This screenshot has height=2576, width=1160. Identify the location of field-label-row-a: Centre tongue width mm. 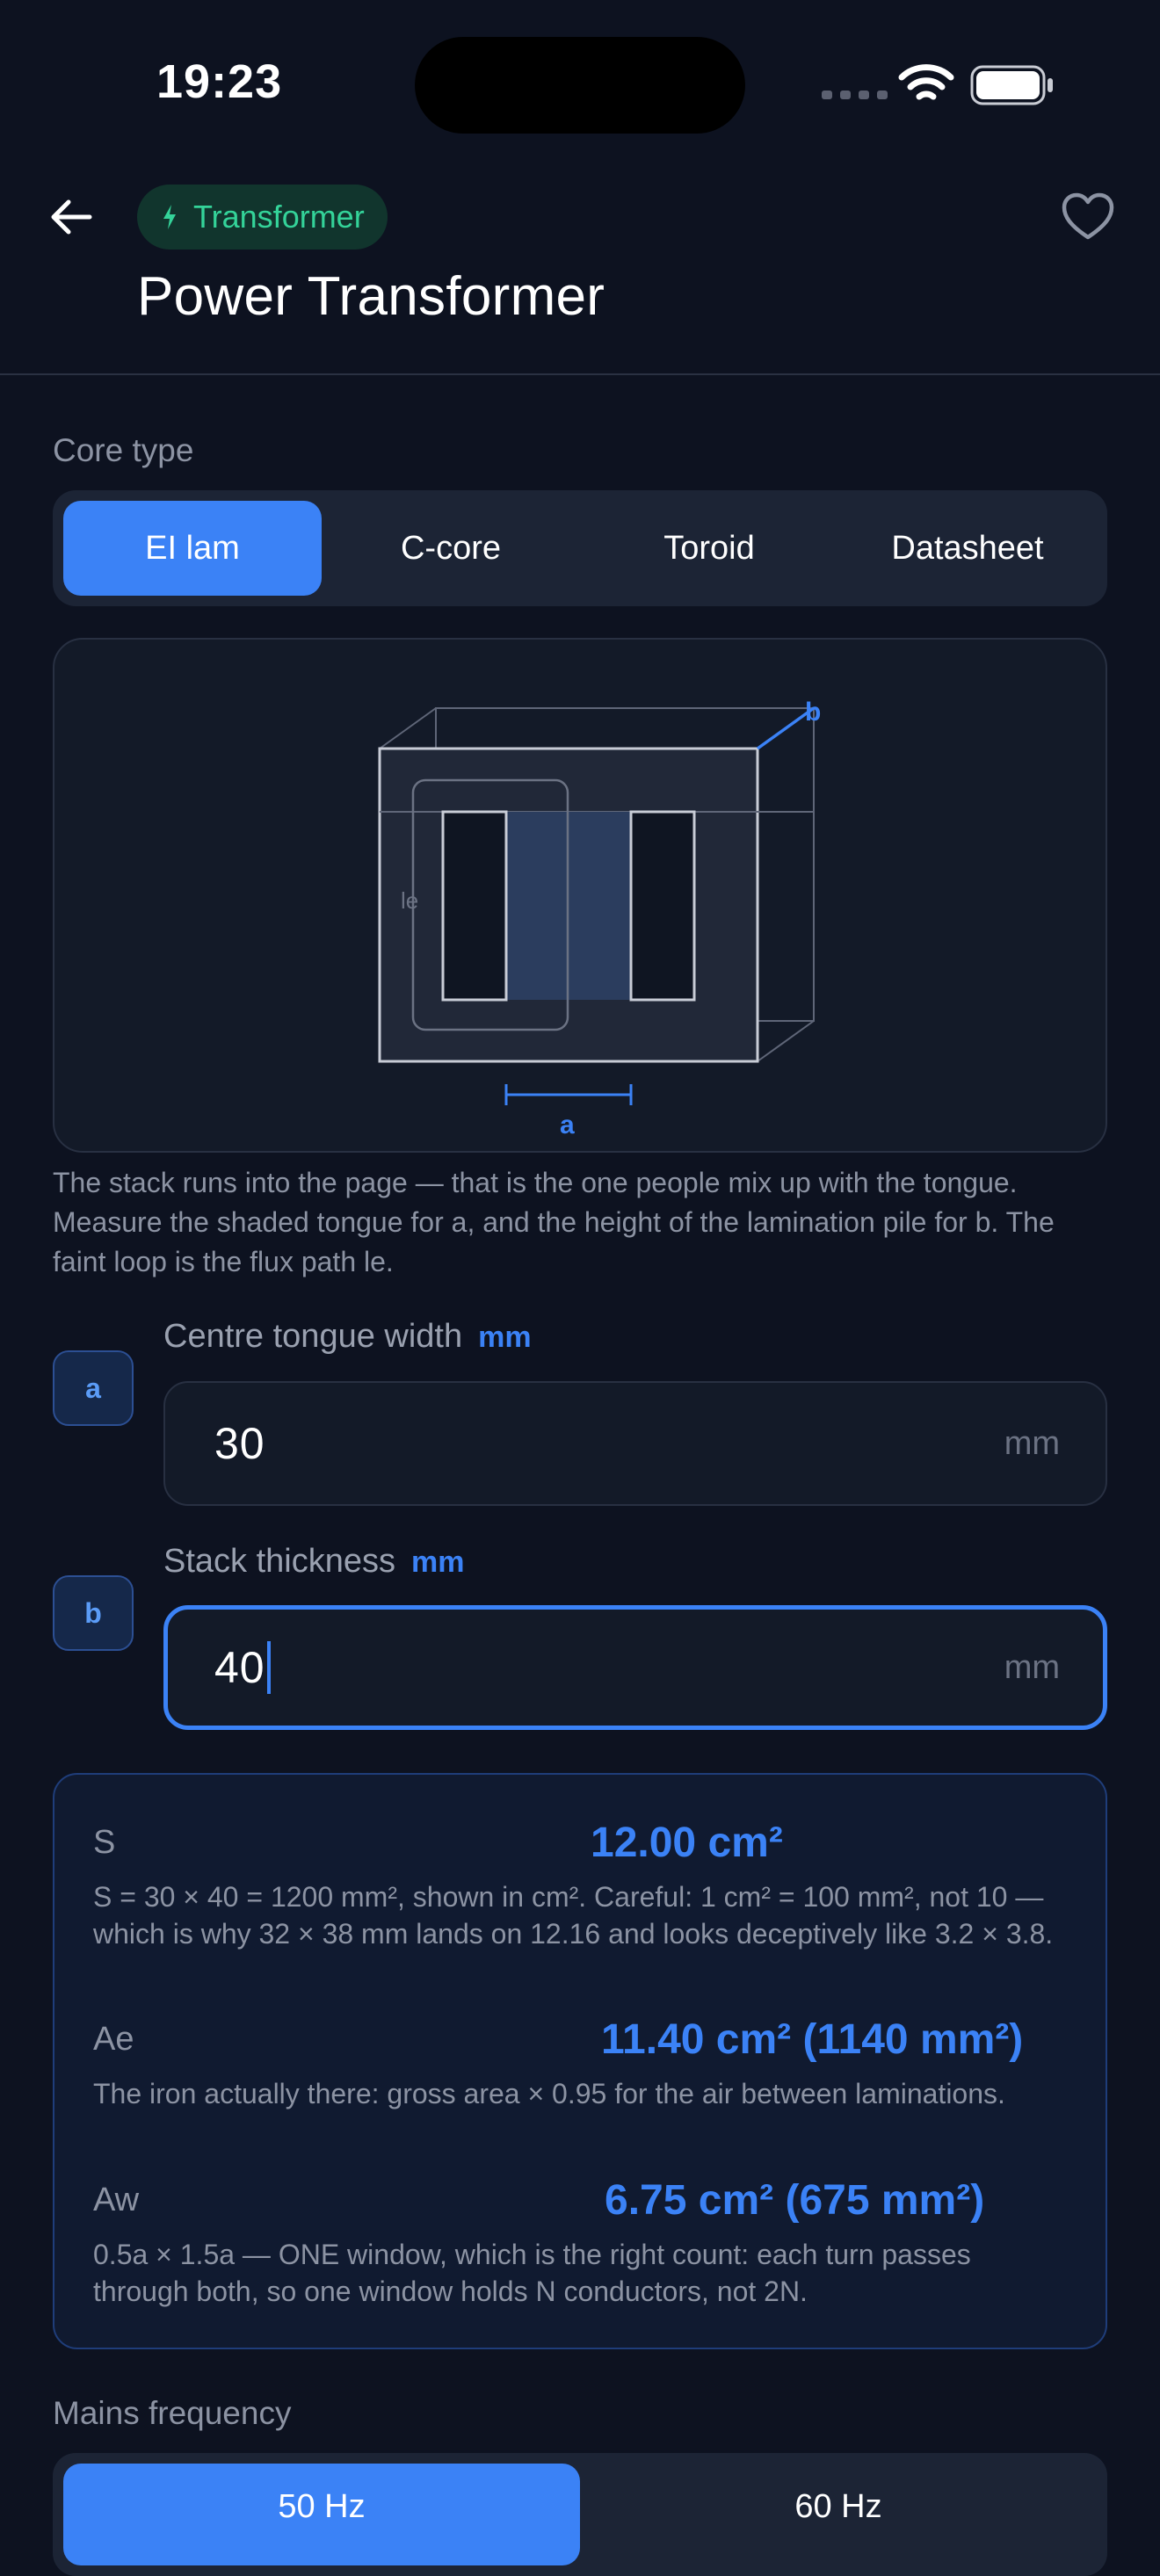
(348, 1337).